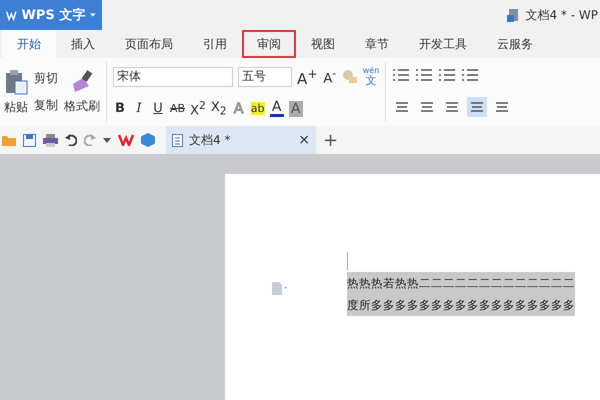  I want to click on copy-button: 复制, so click(46, 105).